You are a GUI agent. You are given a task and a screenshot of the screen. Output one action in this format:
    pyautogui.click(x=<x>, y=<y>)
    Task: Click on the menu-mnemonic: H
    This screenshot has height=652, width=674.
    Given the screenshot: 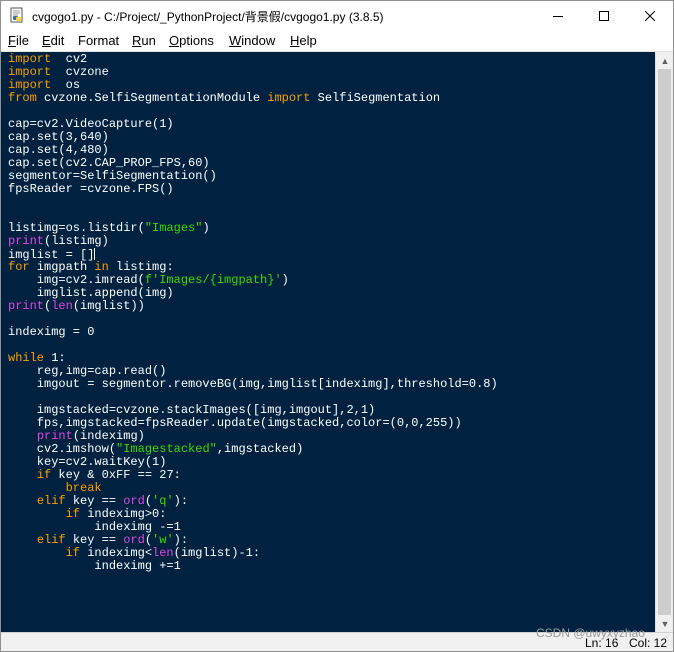 What is the action you would take?
    pyautogui.click(x=295, y=40)
    